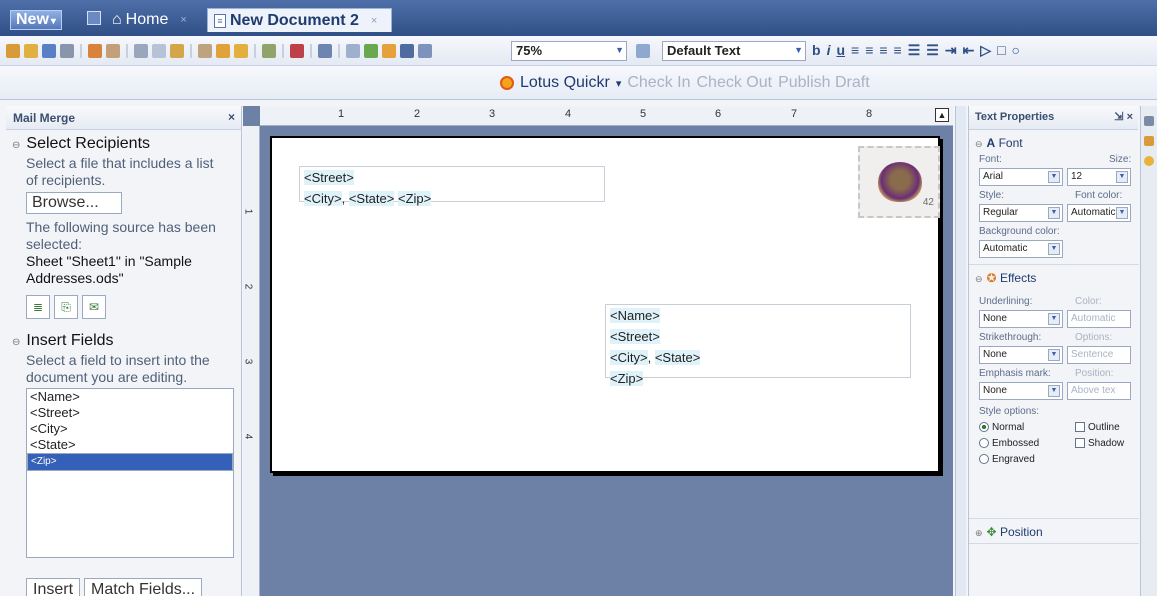 The image size is (1157, 596). What do you see at coordinates (619, 83) in the screenshot?
I see `chevron-down-icon: ▾` at bounding box center [619, 83].